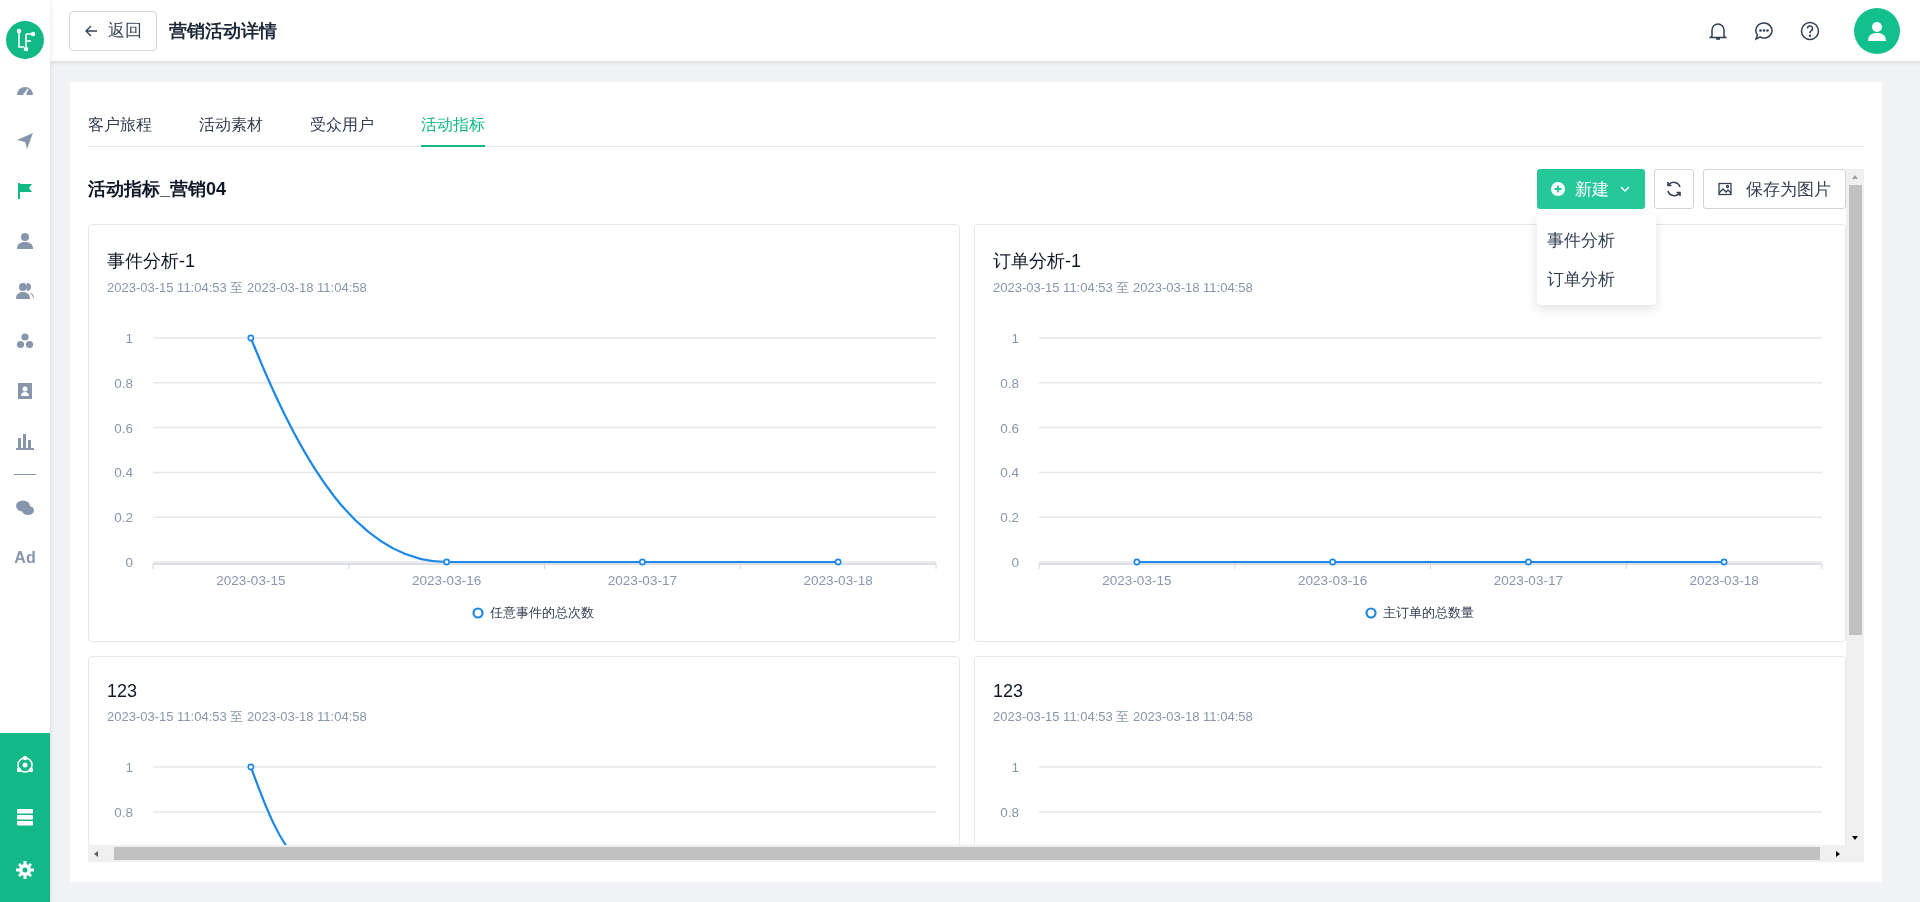 This screenshot has height=902, width=1920. What do you see at coordinates (157, 189) in the screenshot?
I see `section-title: 活动指标_营销04` at bounding box center [157, 189].